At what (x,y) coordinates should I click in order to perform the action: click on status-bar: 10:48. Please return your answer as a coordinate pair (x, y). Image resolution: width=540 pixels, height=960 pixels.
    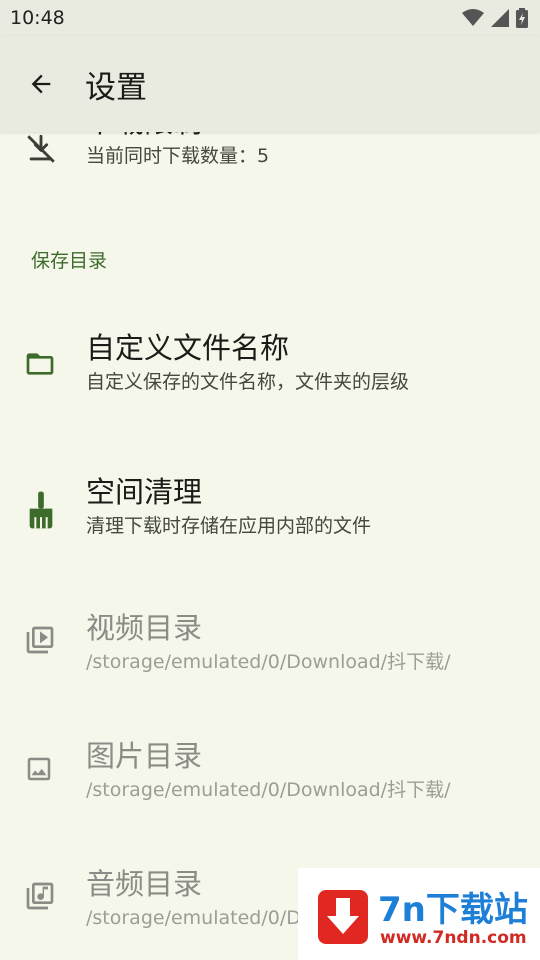
    Looking at the image, I should click on (270, 18).